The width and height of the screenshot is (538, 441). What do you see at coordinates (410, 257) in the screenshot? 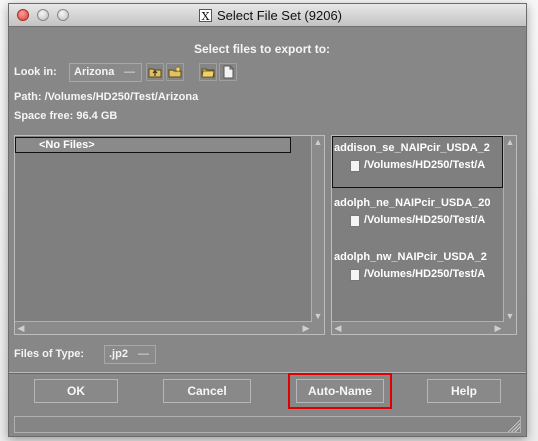
I see `export-file-name: adolph_nw_NAIPcir_USDA_2` at bounding box center [410, 257].